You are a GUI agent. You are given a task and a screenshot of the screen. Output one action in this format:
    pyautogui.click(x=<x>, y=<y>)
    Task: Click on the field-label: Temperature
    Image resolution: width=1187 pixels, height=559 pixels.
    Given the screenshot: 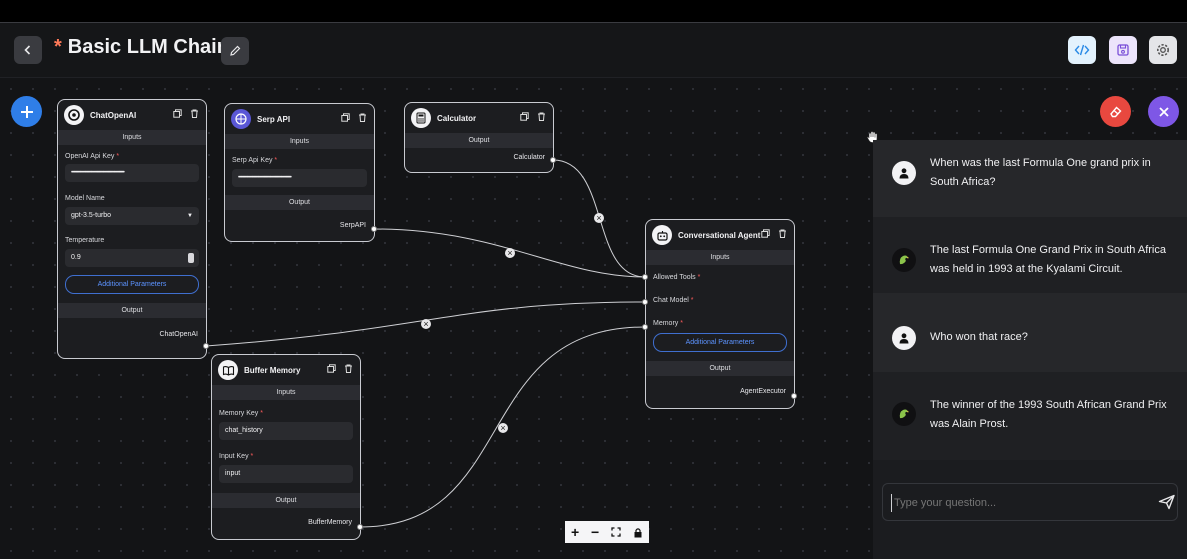 What is the action you would take?
    pyautogui.click(x=85, y=240)
    